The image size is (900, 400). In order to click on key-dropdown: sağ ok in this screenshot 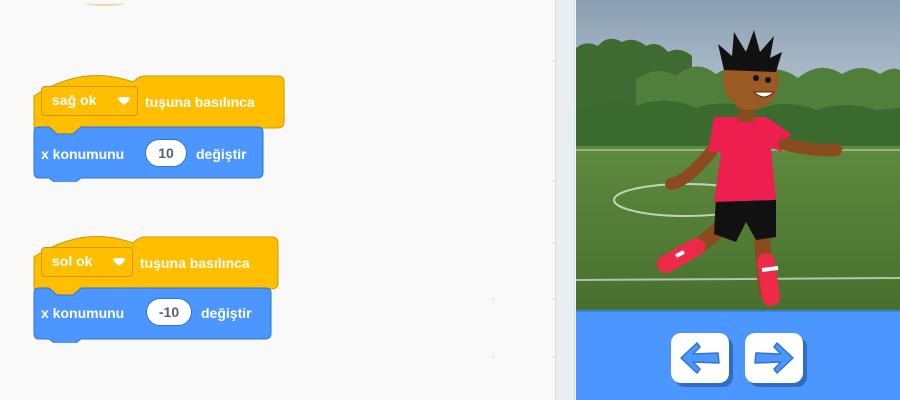, I will do `click(89, 101)`.